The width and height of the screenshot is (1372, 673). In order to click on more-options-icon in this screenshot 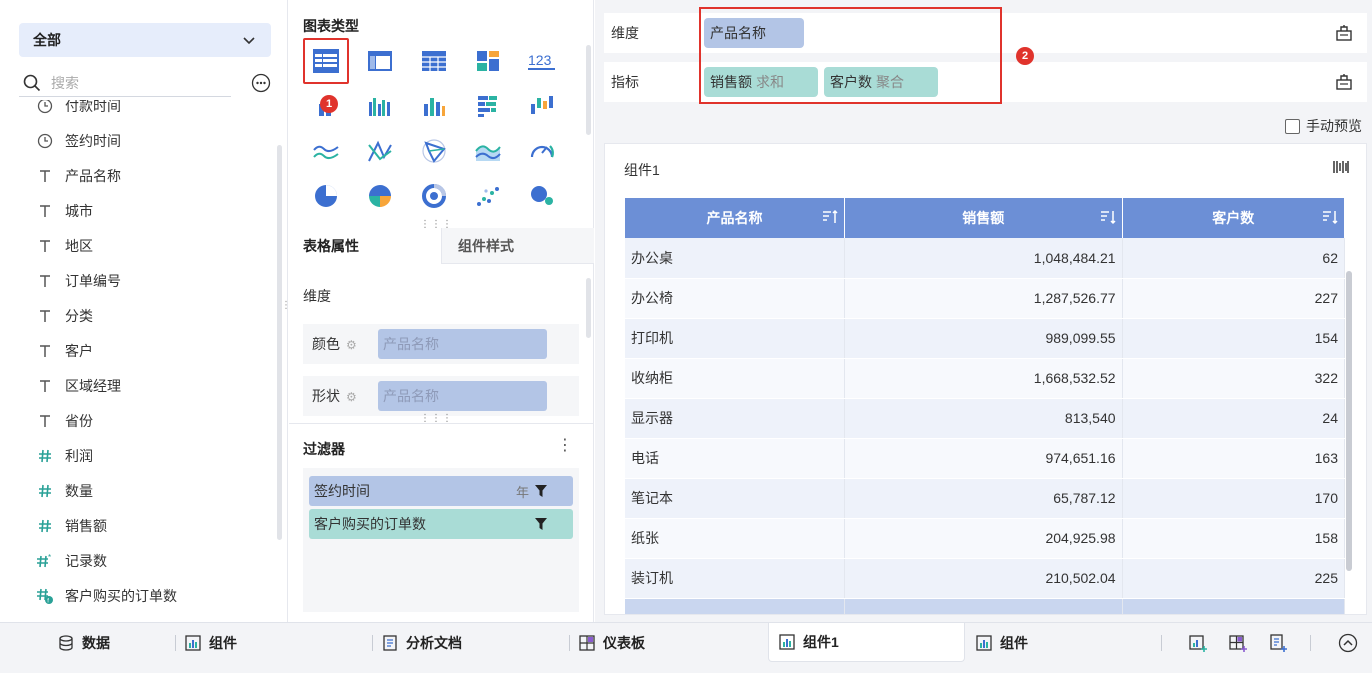, I will do `click(261, 83)`.